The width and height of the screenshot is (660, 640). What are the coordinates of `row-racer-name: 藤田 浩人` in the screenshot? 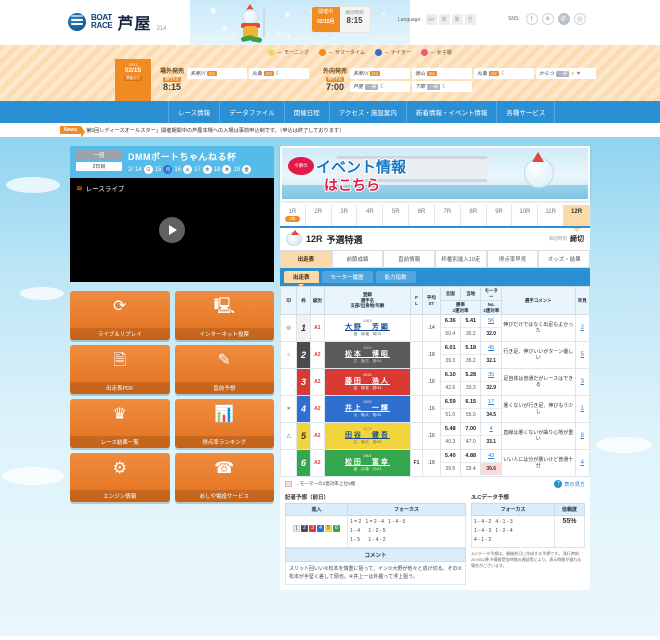 It's located at (367, 381).